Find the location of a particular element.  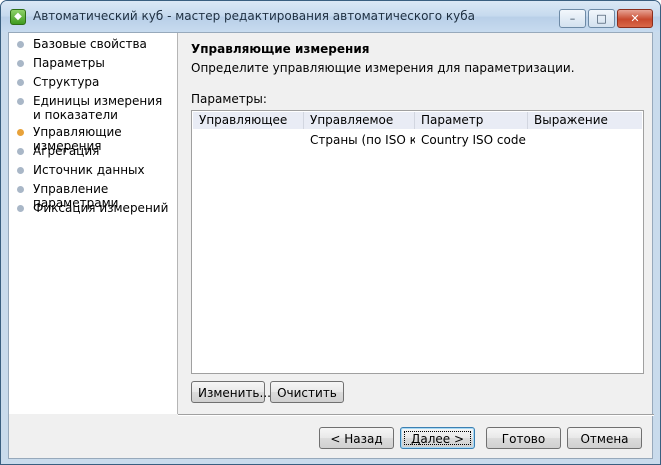

footer-divider is located at coordinates (416, 415).